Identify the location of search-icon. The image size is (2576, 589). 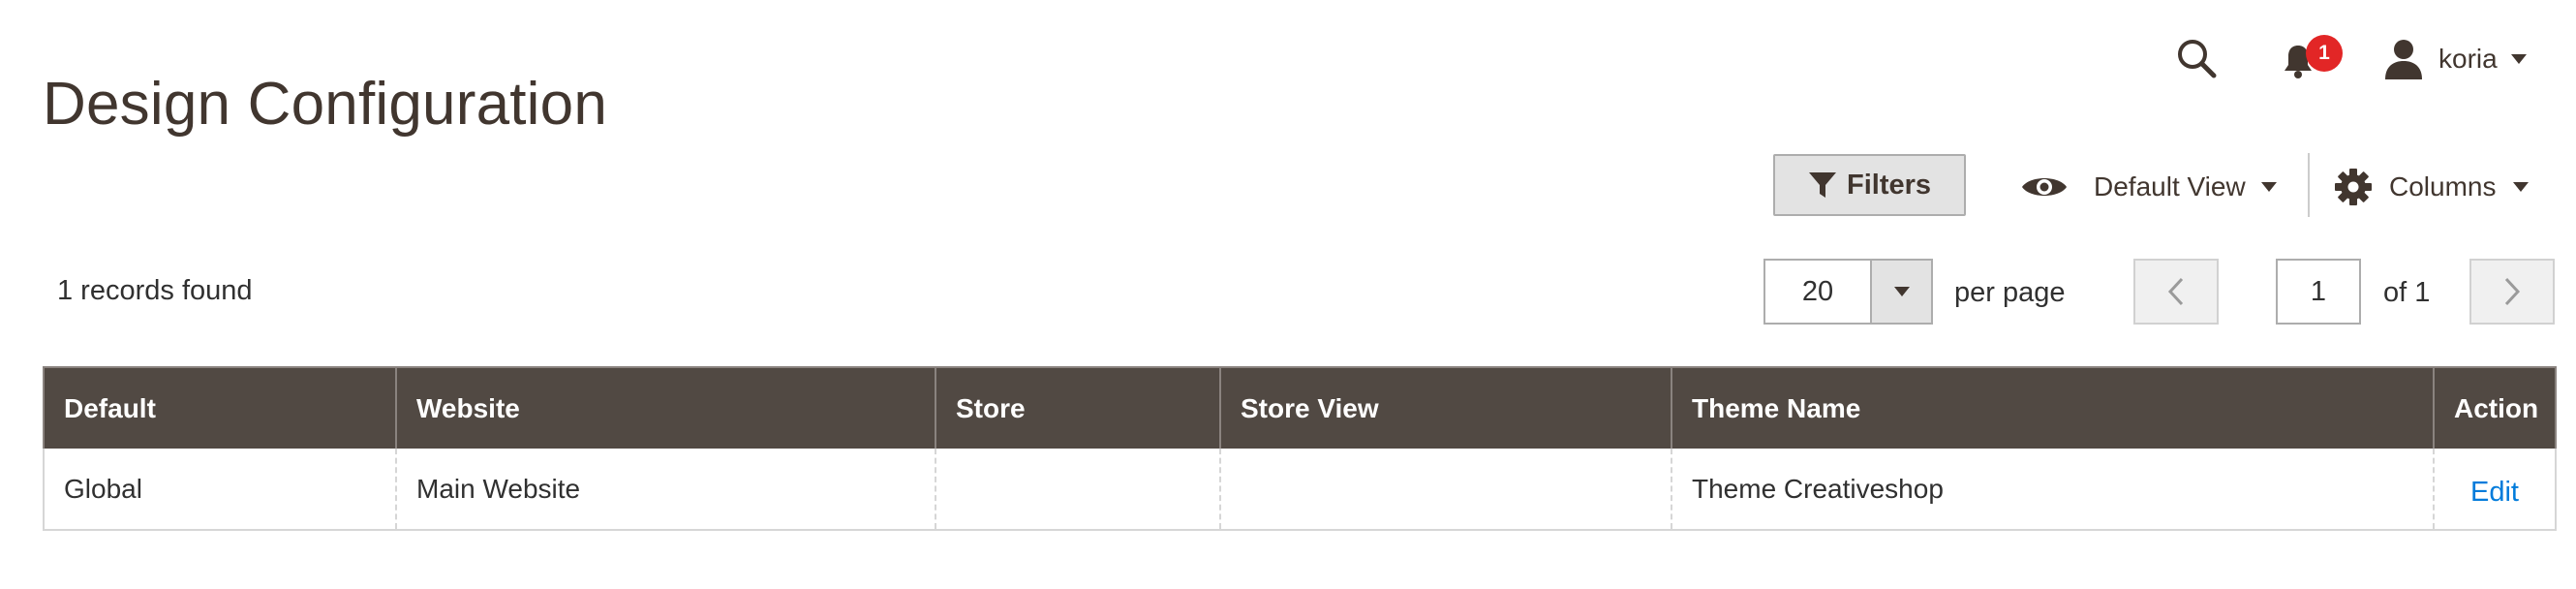
(2196, 58).